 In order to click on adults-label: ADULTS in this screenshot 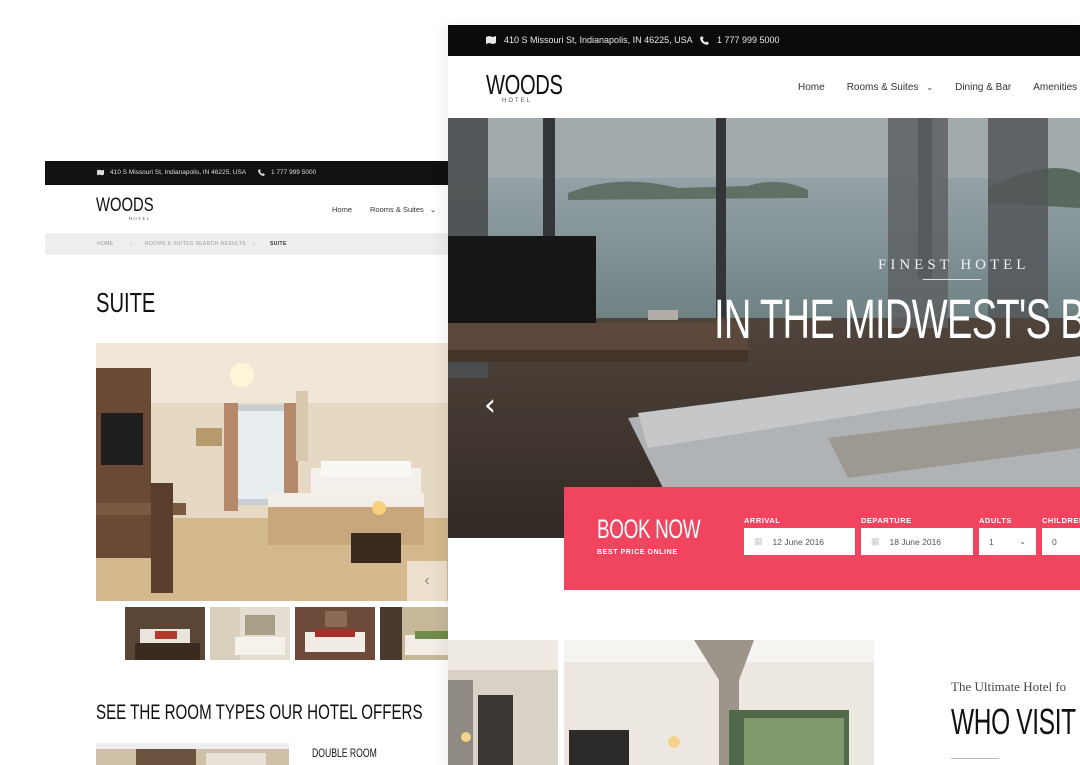, I will do `click(995, 520)`.